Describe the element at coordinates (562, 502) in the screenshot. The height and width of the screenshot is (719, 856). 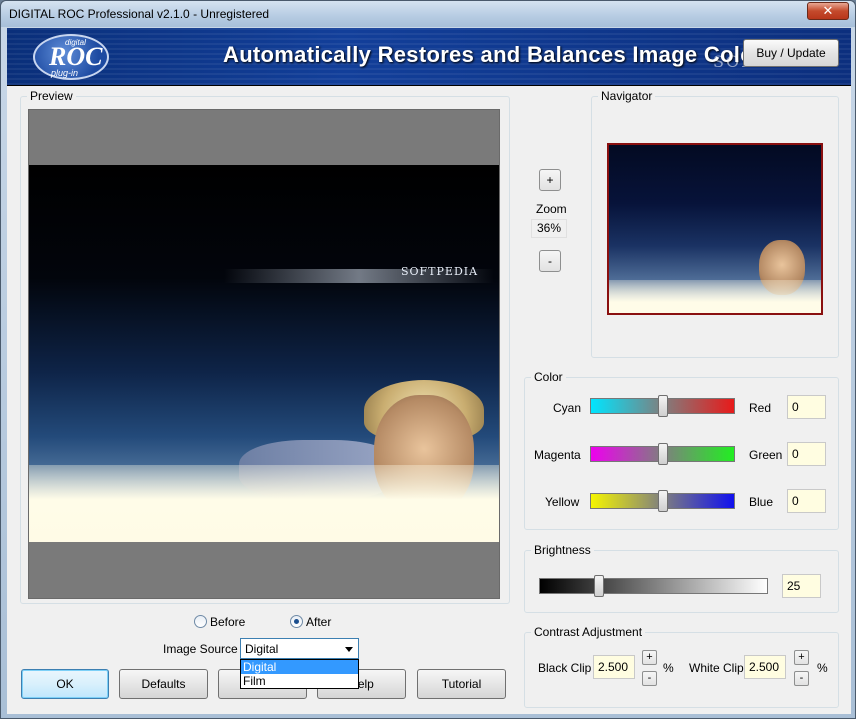
I see `yellow-label: Yellow` at that location.